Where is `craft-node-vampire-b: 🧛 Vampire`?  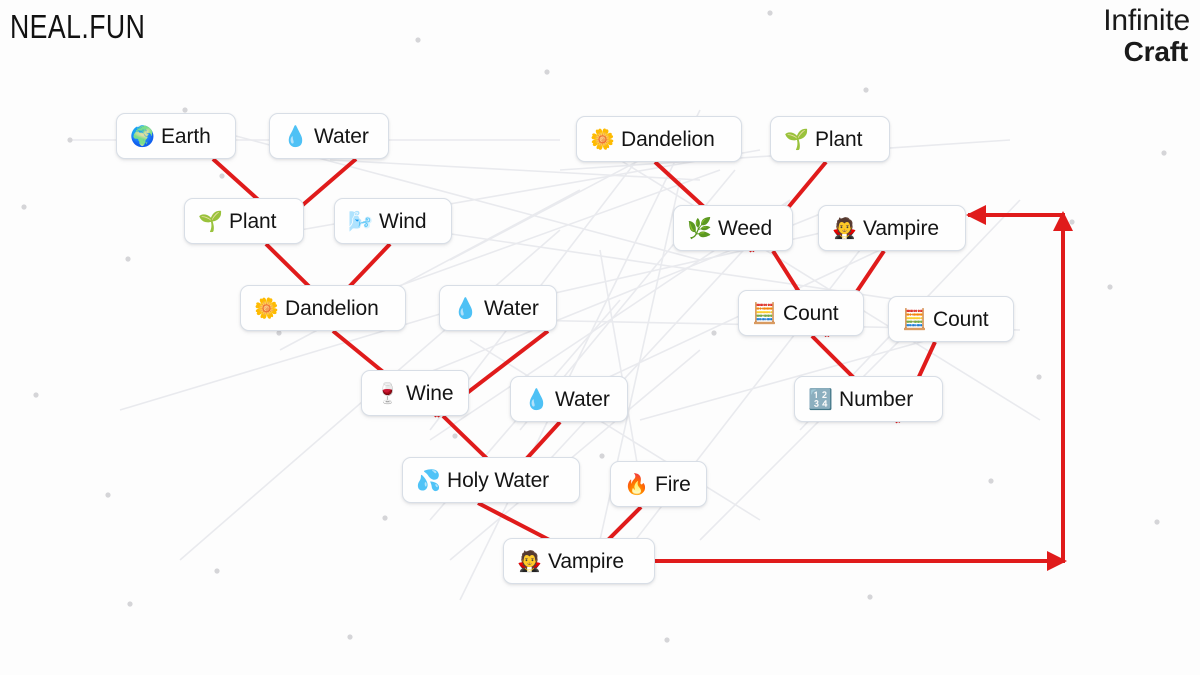 craft-node-vampire-b: 🧛 Vampire is located at coordinates (579, 561).